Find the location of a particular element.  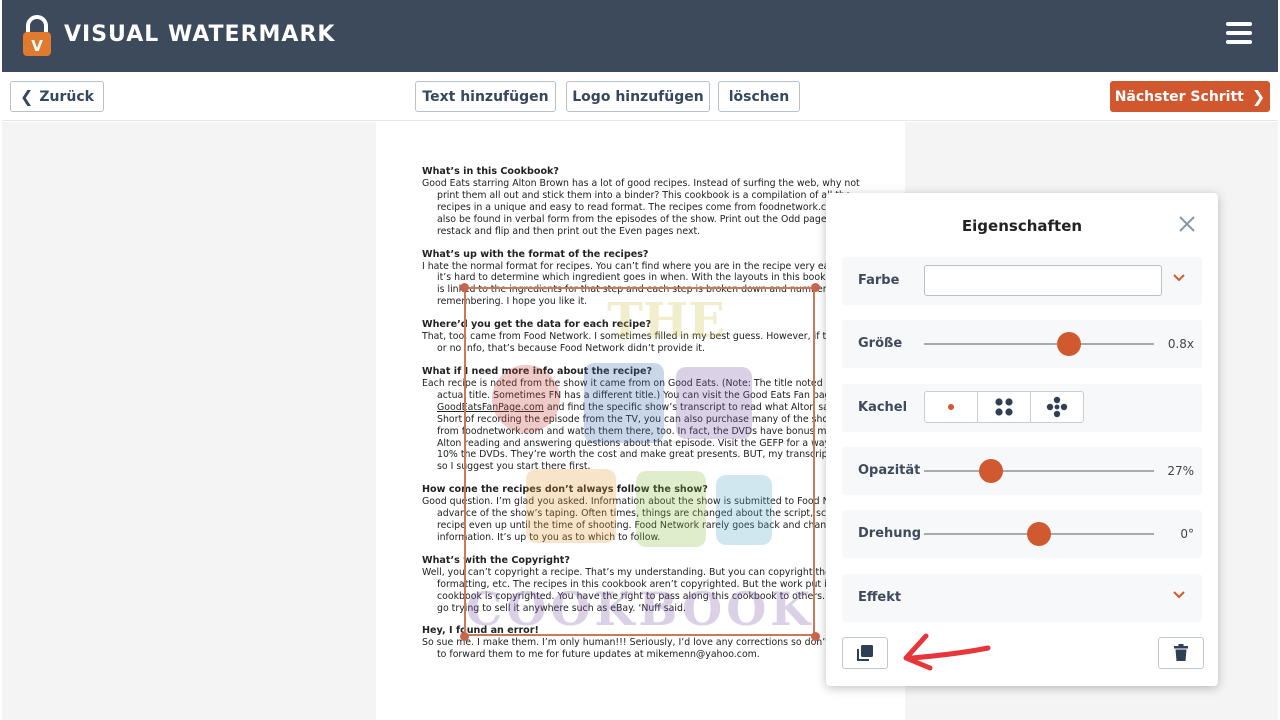

add-logo-button: Logo hinzufügen is located at coordinates (638, 96).